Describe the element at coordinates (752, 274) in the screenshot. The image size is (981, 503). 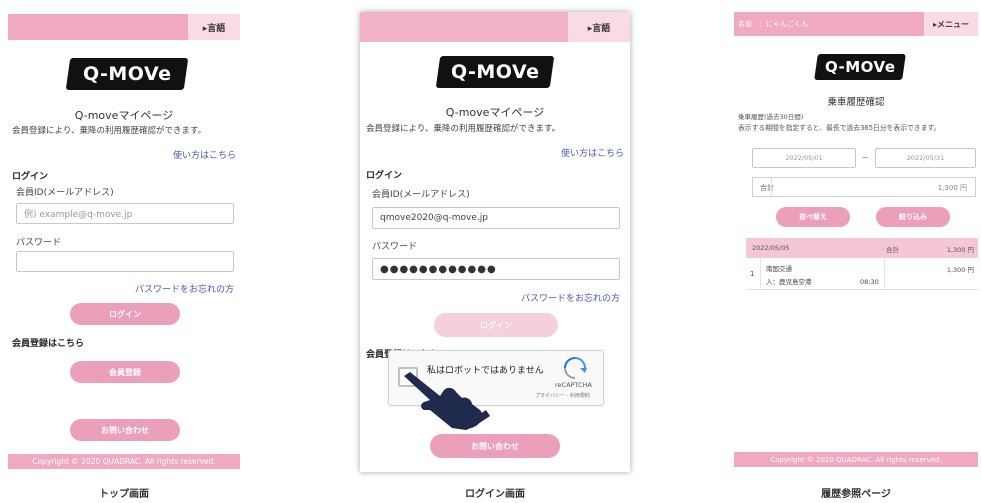
I see `item-number: 1` at that location.